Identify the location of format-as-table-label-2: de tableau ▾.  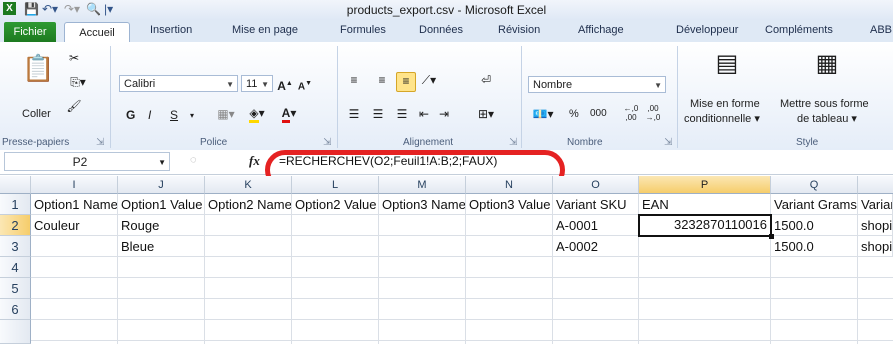
(827, 118).